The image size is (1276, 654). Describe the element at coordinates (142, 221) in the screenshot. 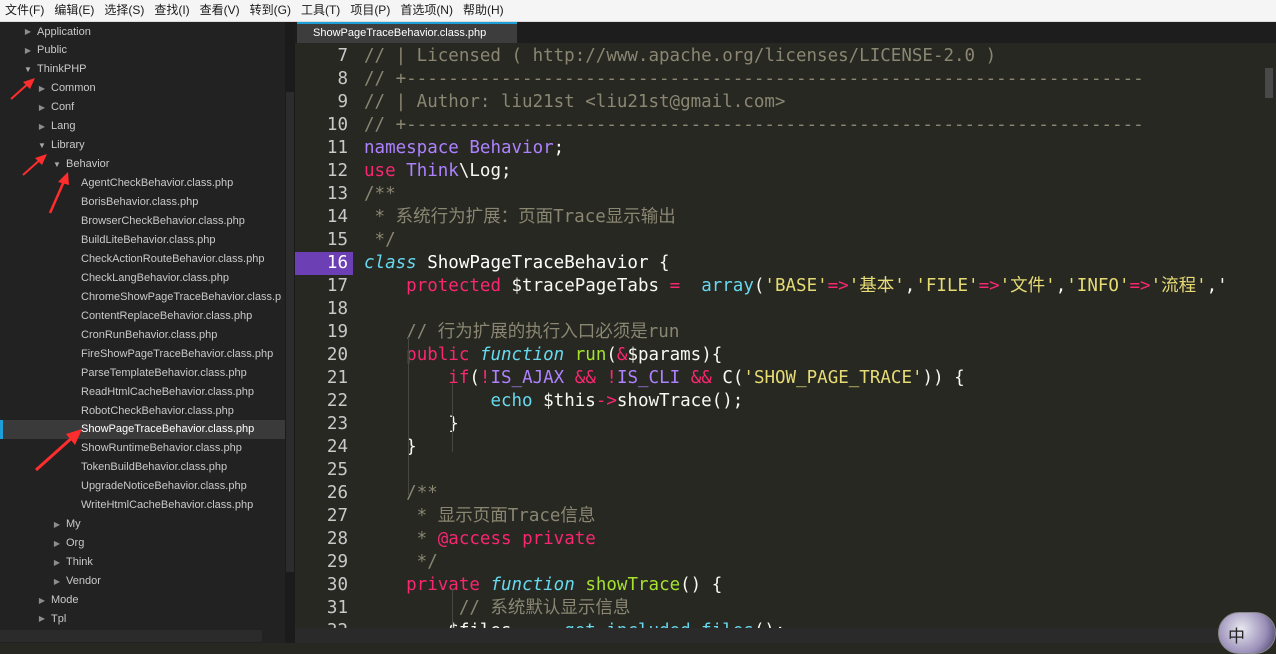

I see `file-item: ▶BrowserCheckBehavior.class.php` at that location.